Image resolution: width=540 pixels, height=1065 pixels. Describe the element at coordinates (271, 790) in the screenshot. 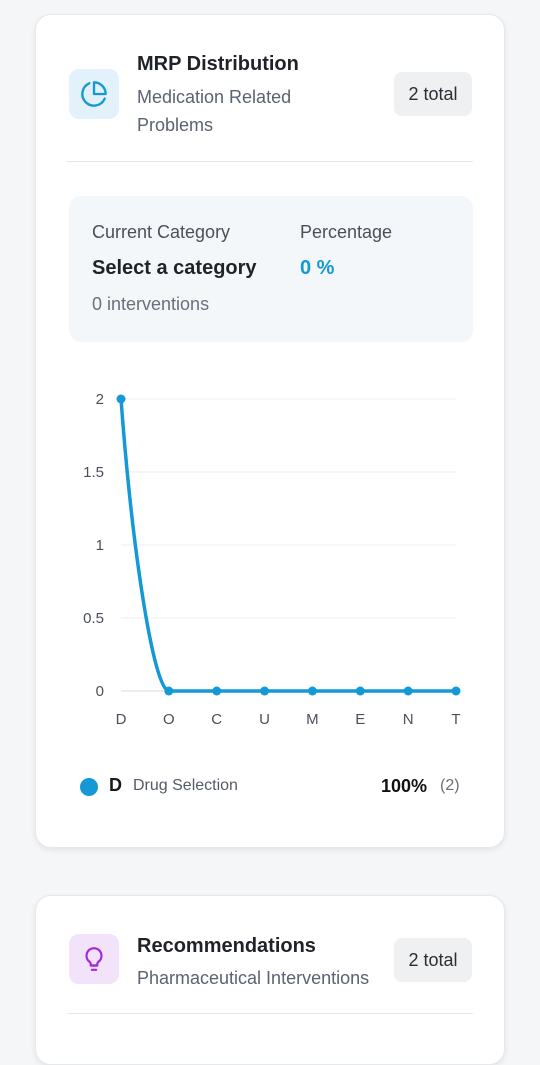

I see `legend-item-drug-selection: D Drug Selection 100% (2)` at that location.